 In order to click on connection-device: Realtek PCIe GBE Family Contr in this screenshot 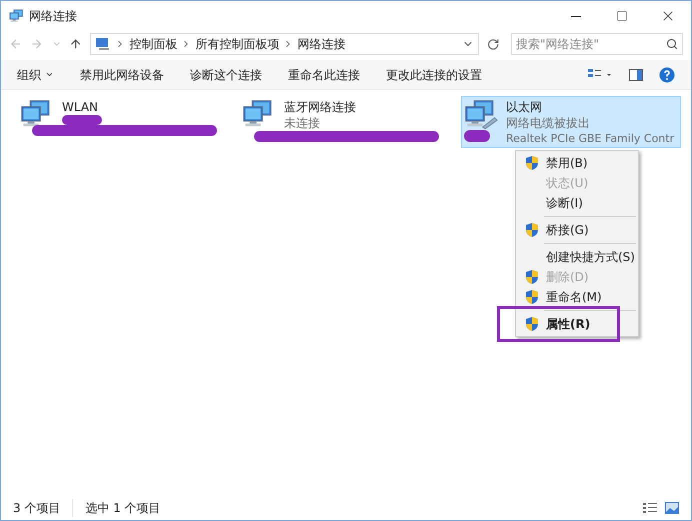, I will do `click(590, 139)`.